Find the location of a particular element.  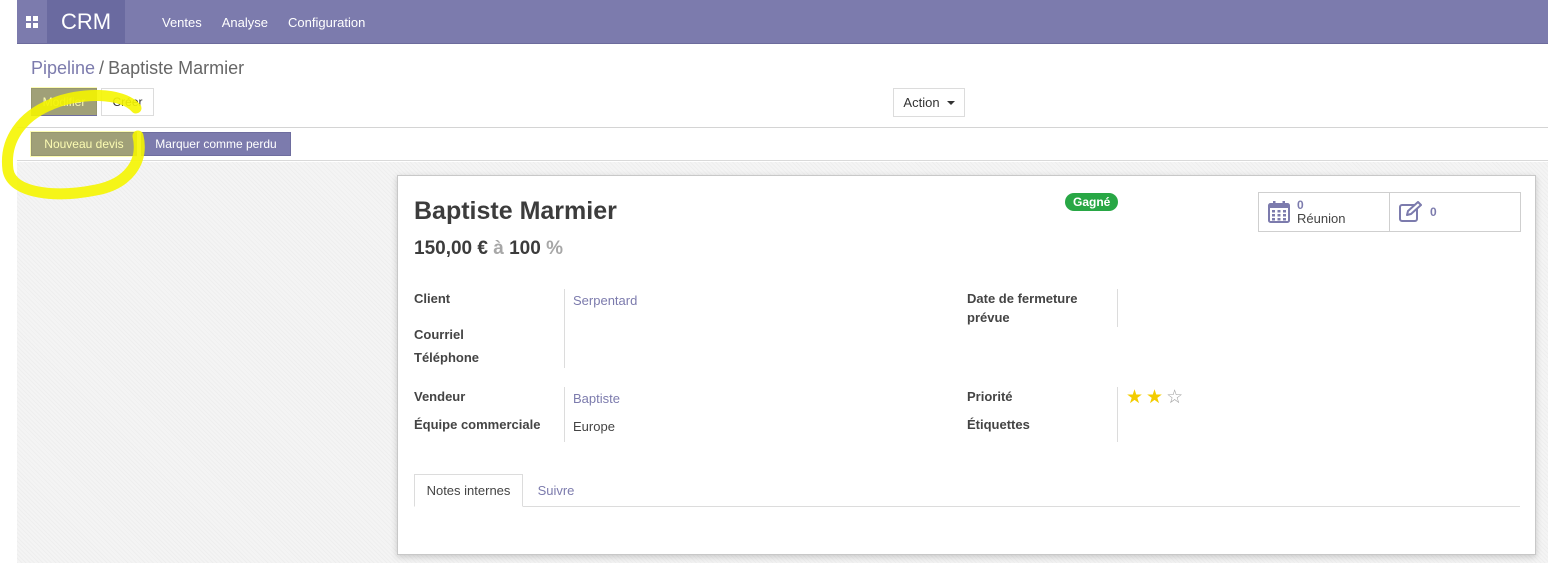

priority-stars: ★ ★ ☆ is located at coordinates (1156, 397).